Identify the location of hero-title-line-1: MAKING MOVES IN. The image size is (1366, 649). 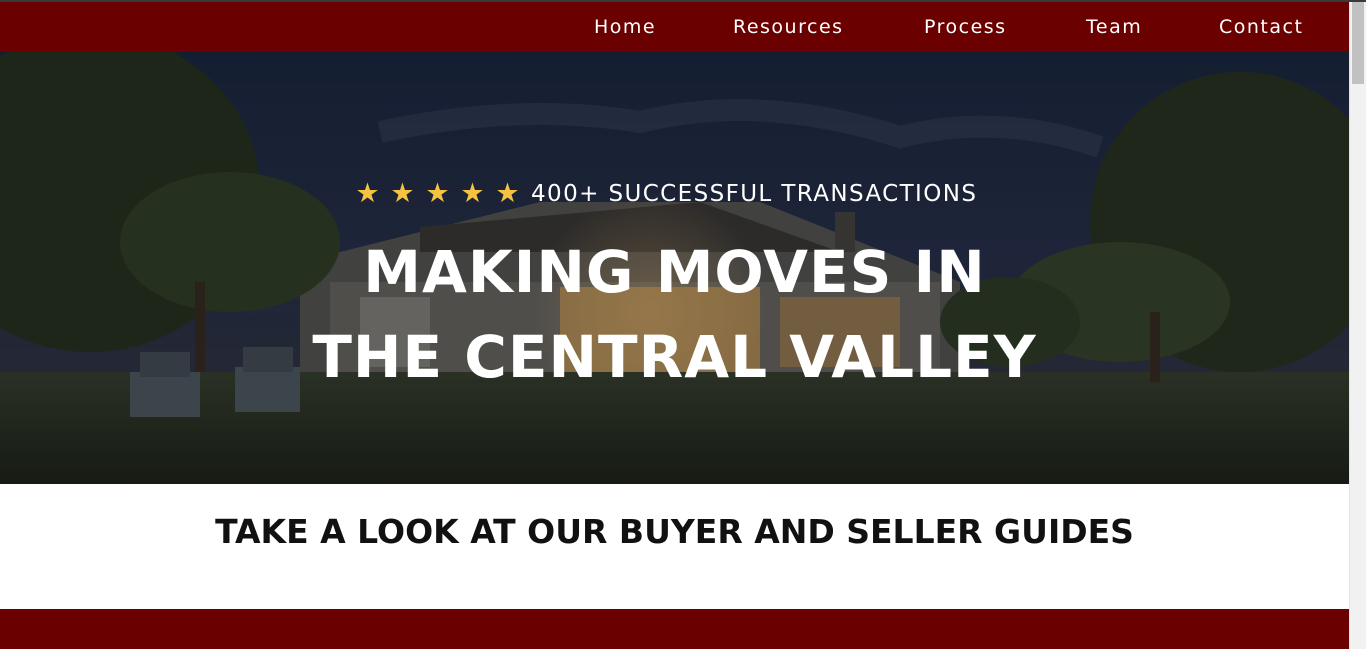
(674, 272).